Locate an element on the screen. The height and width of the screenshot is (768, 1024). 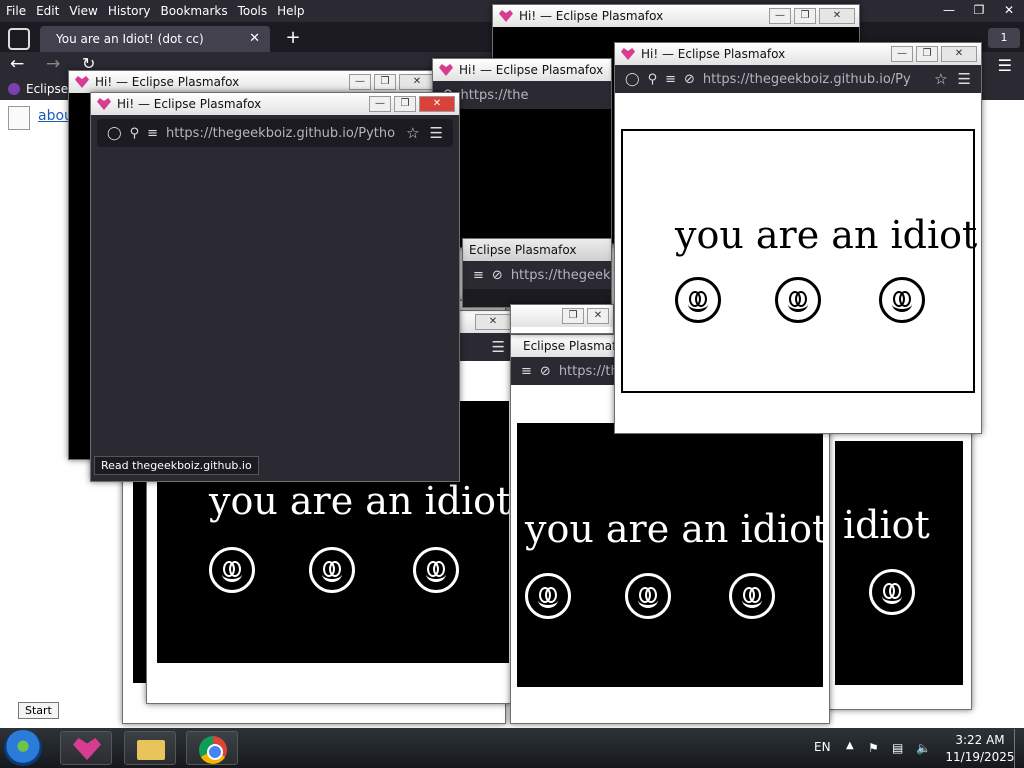
popup-title: Eclipse Plasmafox is located at coordinates (523, 250).